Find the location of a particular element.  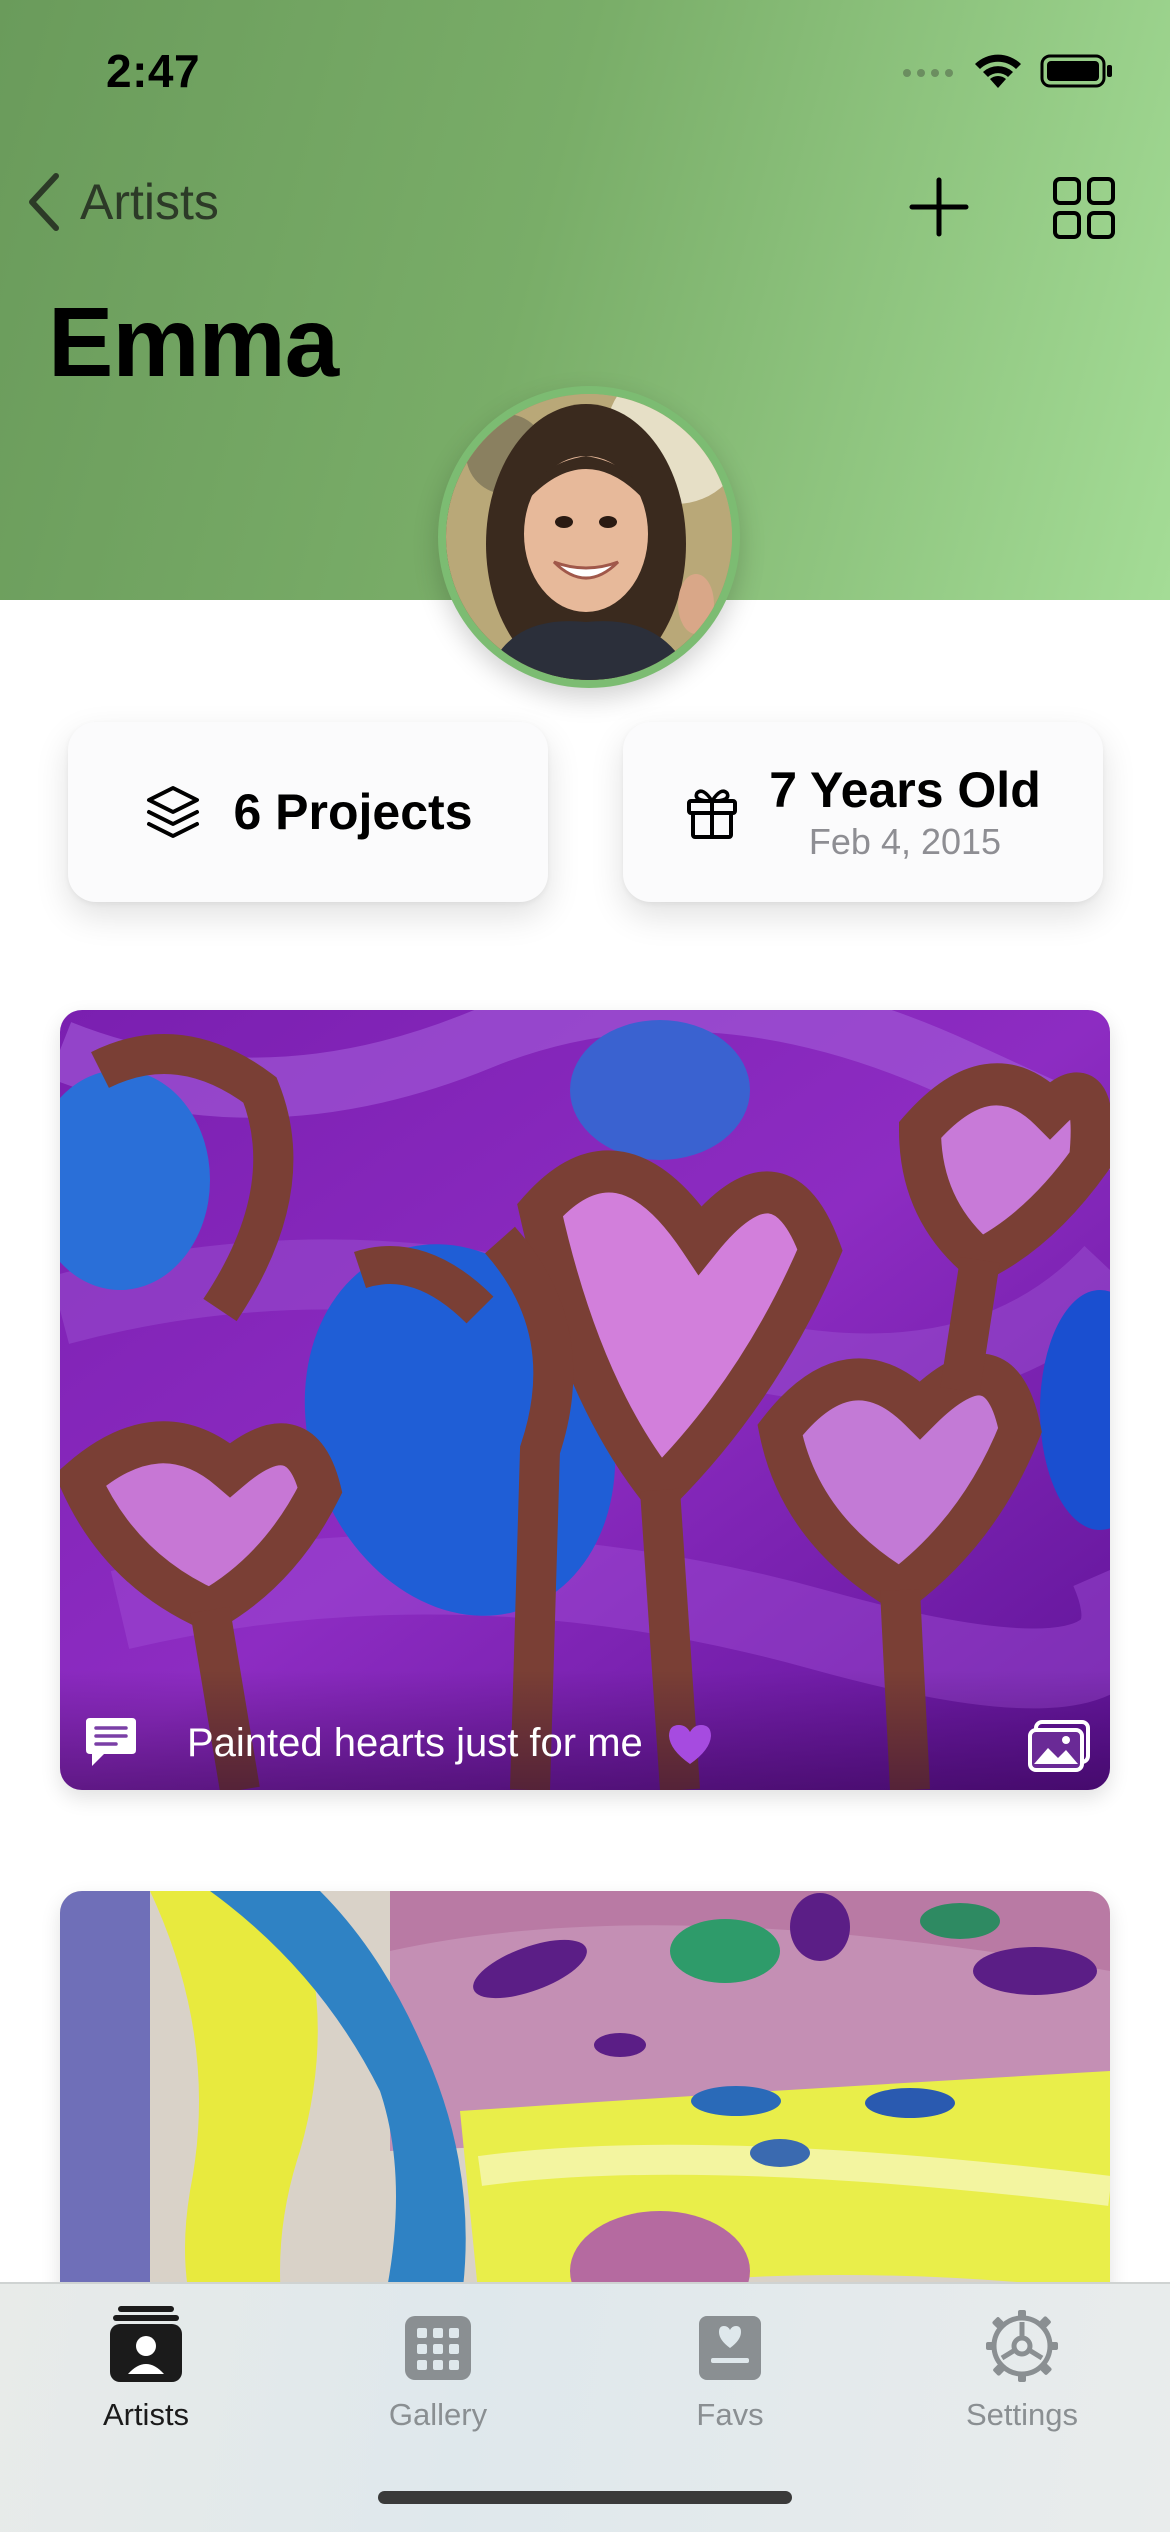

tab-label: Artists is located at coordinates (146, 2414).